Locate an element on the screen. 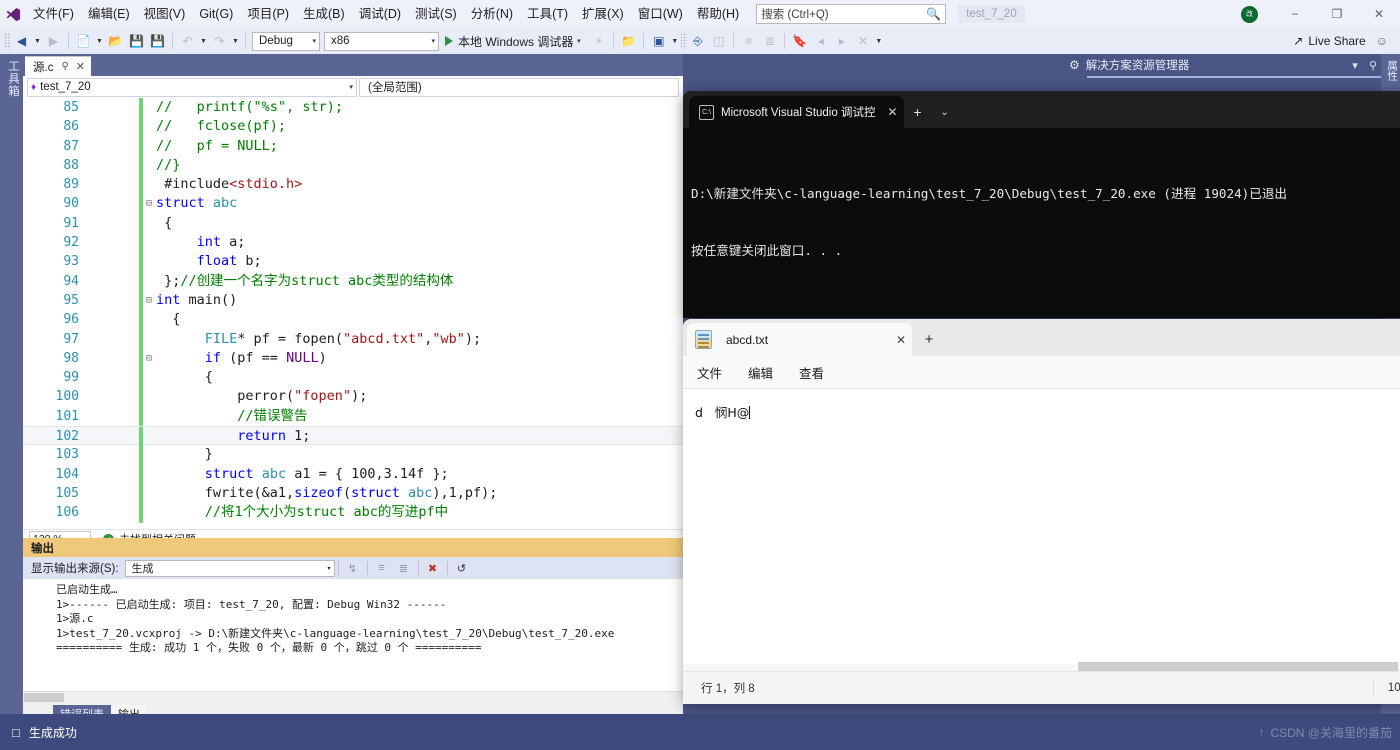 The width and height of the screenshot is (1400, 750). code-line: 92 int a; is located at coordinates (353, 243).